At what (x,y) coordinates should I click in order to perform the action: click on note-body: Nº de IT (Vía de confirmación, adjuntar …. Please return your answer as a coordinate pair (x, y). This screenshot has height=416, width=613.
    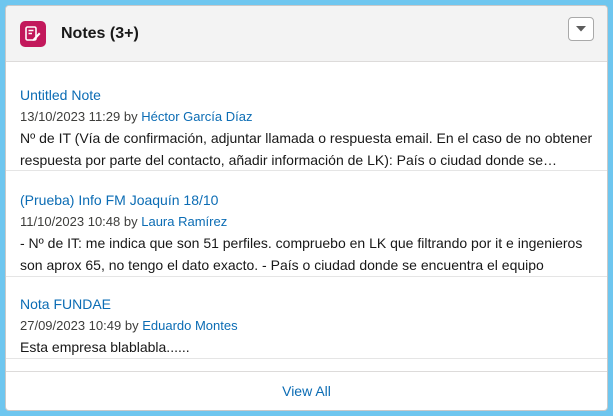
    Looking at the image, I should click on (306, 149).